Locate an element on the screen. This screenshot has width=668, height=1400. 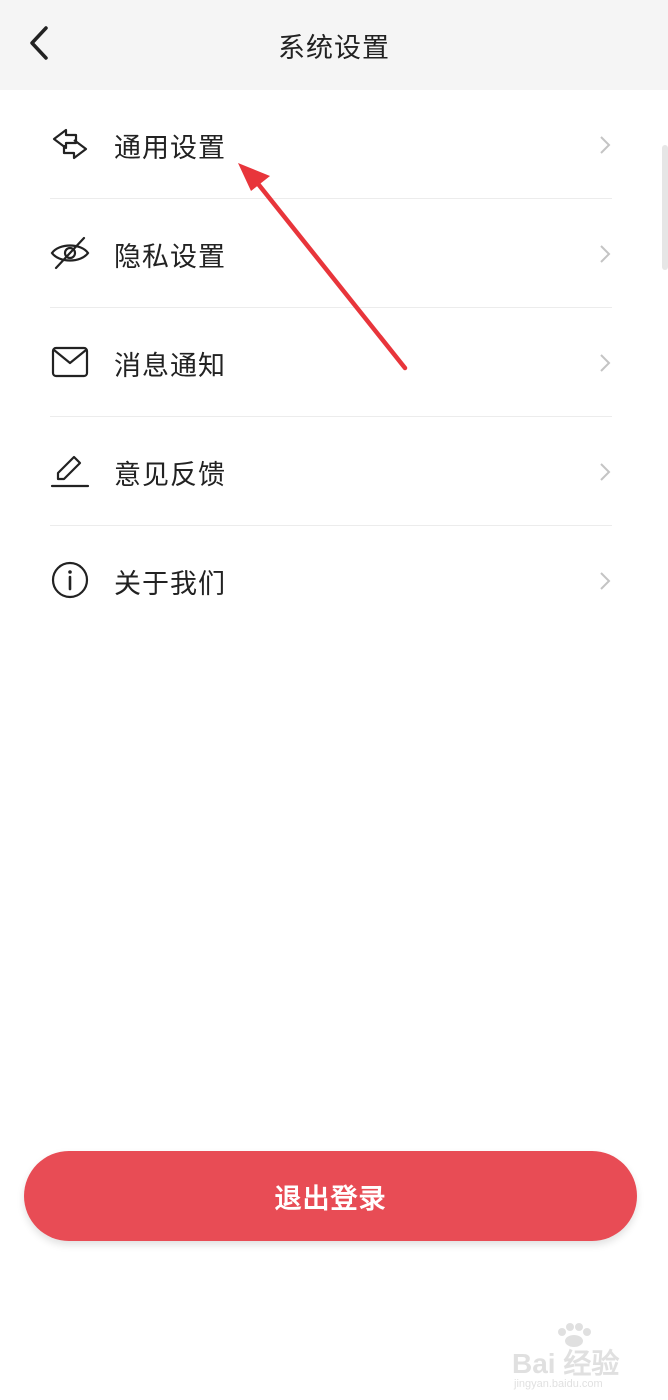
eye-off-icon is located at coordinates (70, 253).